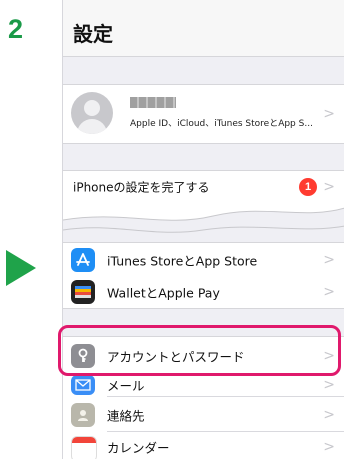 The height and width of the screenshot is (459, 344). I want to click on menu-item-itunes-app-store: iTunes StoreとApp Store >, so click(203, 259).